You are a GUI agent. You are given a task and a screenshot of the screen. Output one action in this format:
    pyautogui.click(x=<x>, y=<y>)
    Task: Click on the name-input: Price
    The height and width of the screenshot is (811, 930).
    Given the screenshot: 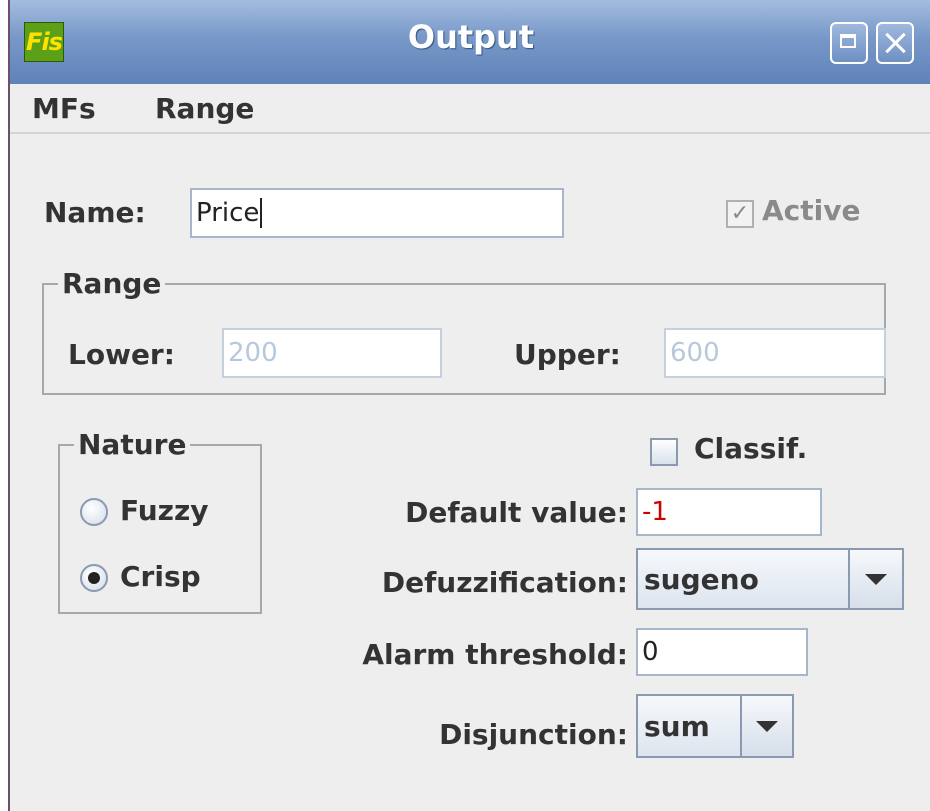 What is the action you would take?
    pyautogui.click(x=377, y=213)
    